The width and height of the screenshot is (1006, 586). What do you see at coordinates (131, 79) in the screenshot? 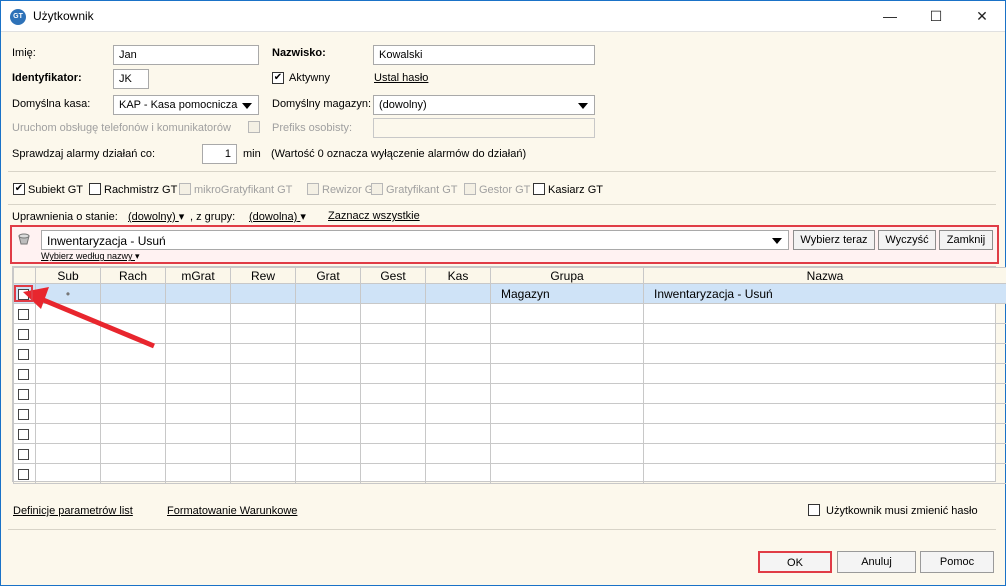
I see `identyfikator-input: JK` at bounding box center [131, 79].